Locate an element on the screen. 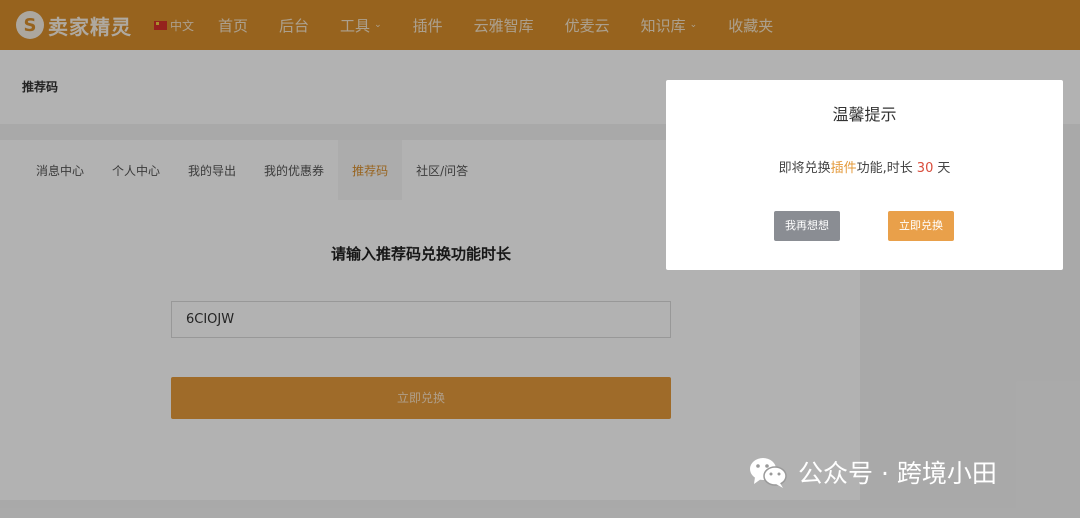  message-mid: 功能,时长 is located at coordinates (884, 168).